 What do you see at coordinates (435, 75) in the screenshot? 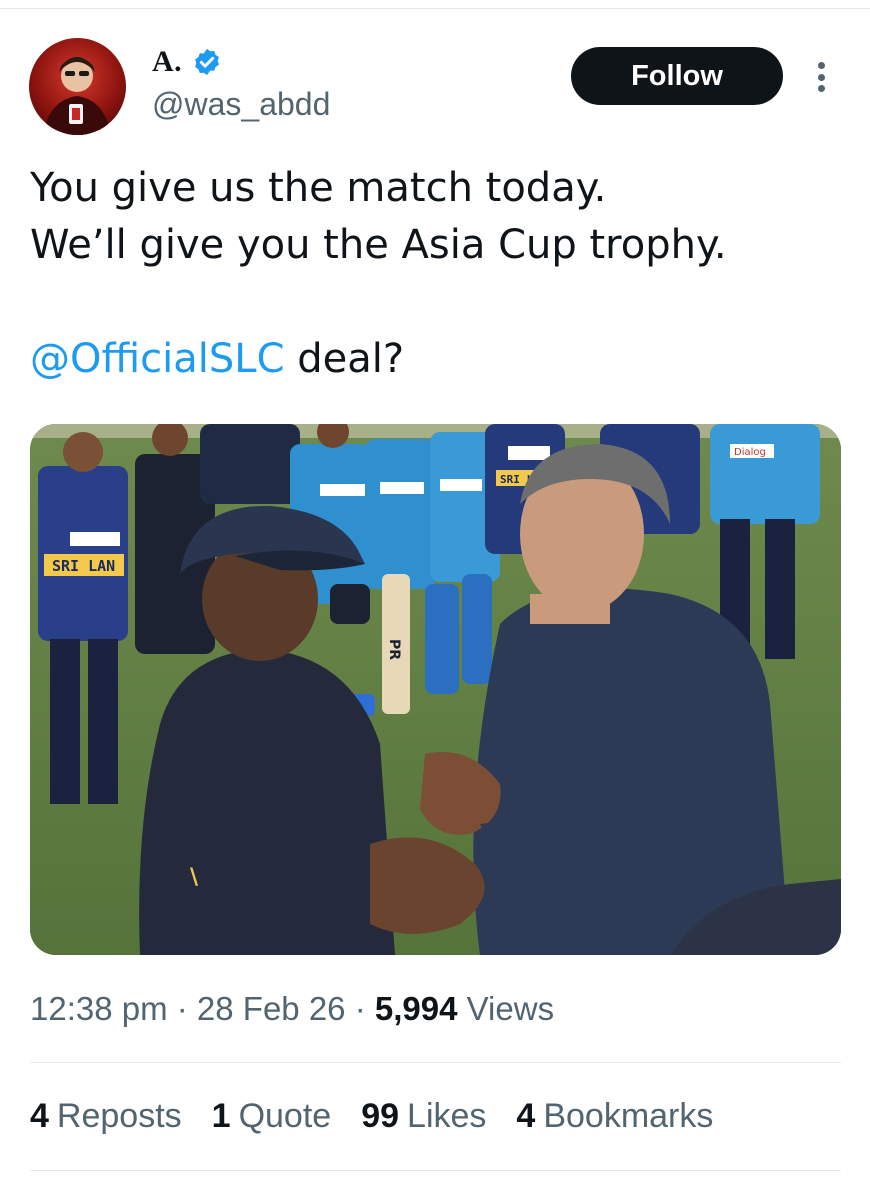
I see `tweet-header: A. @was_abdd Follow` at bounding box center [435, 75].